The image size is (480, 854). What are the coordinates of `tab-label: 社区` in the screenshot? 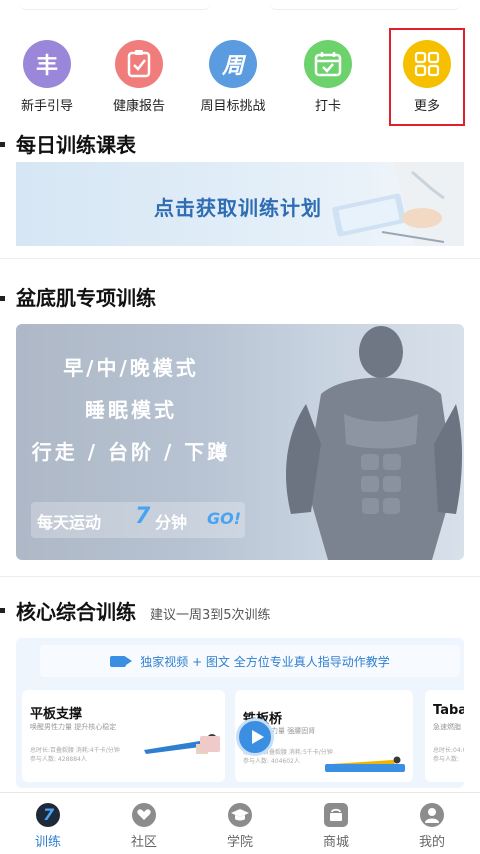 It's located at (143, 842).